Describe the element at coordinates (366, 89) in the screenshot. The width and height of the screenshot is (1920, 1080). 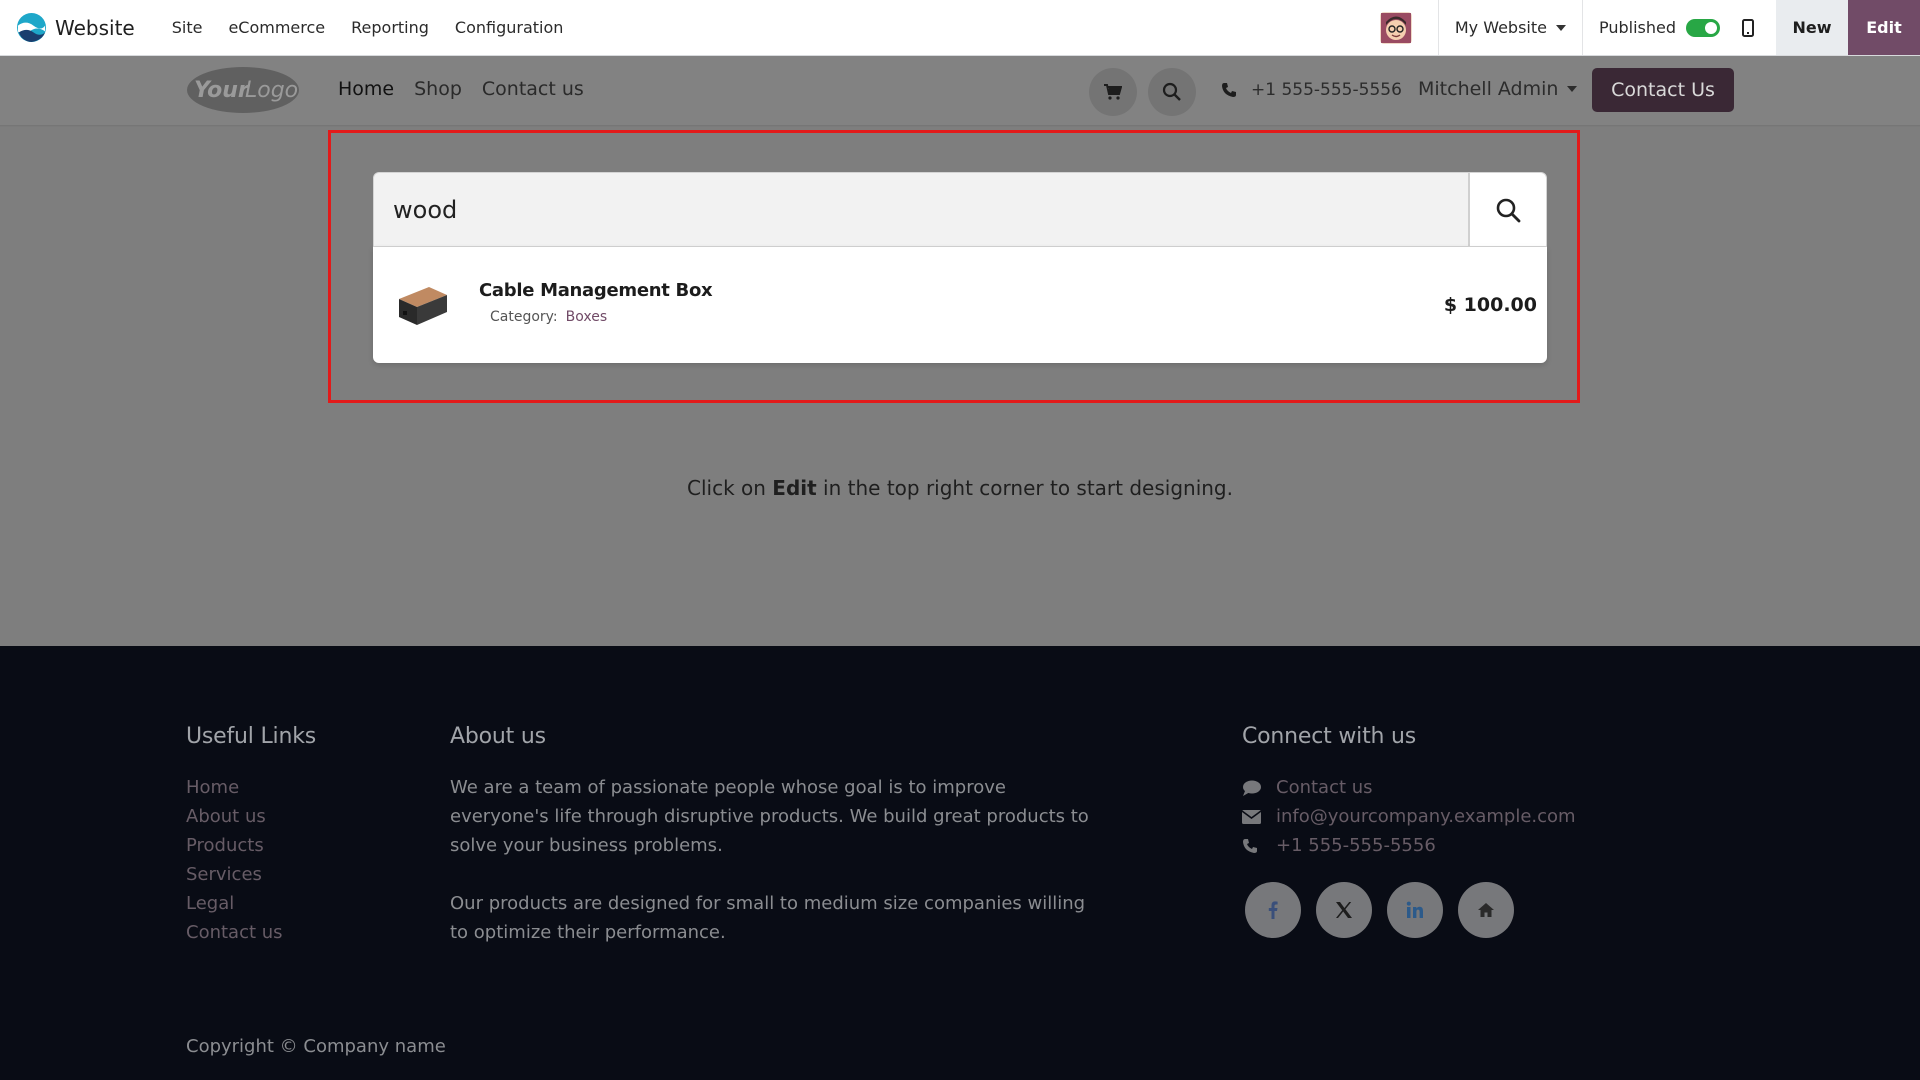
I see `nav-home: Home` at that location.